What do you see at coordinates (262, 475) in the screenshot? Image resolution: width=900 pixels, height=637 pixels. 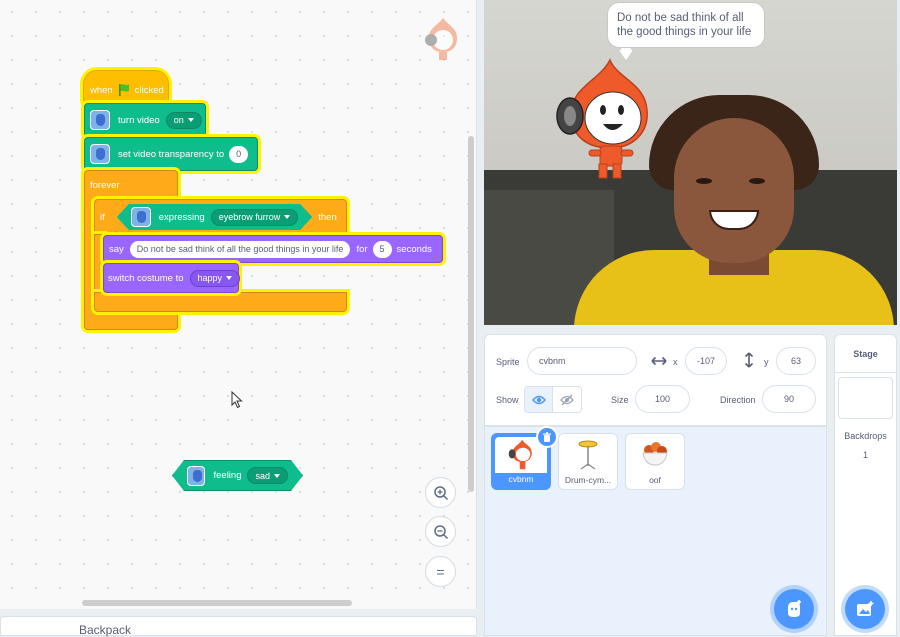 I see `feeling-value: sad` at bounding box center [262, 475].